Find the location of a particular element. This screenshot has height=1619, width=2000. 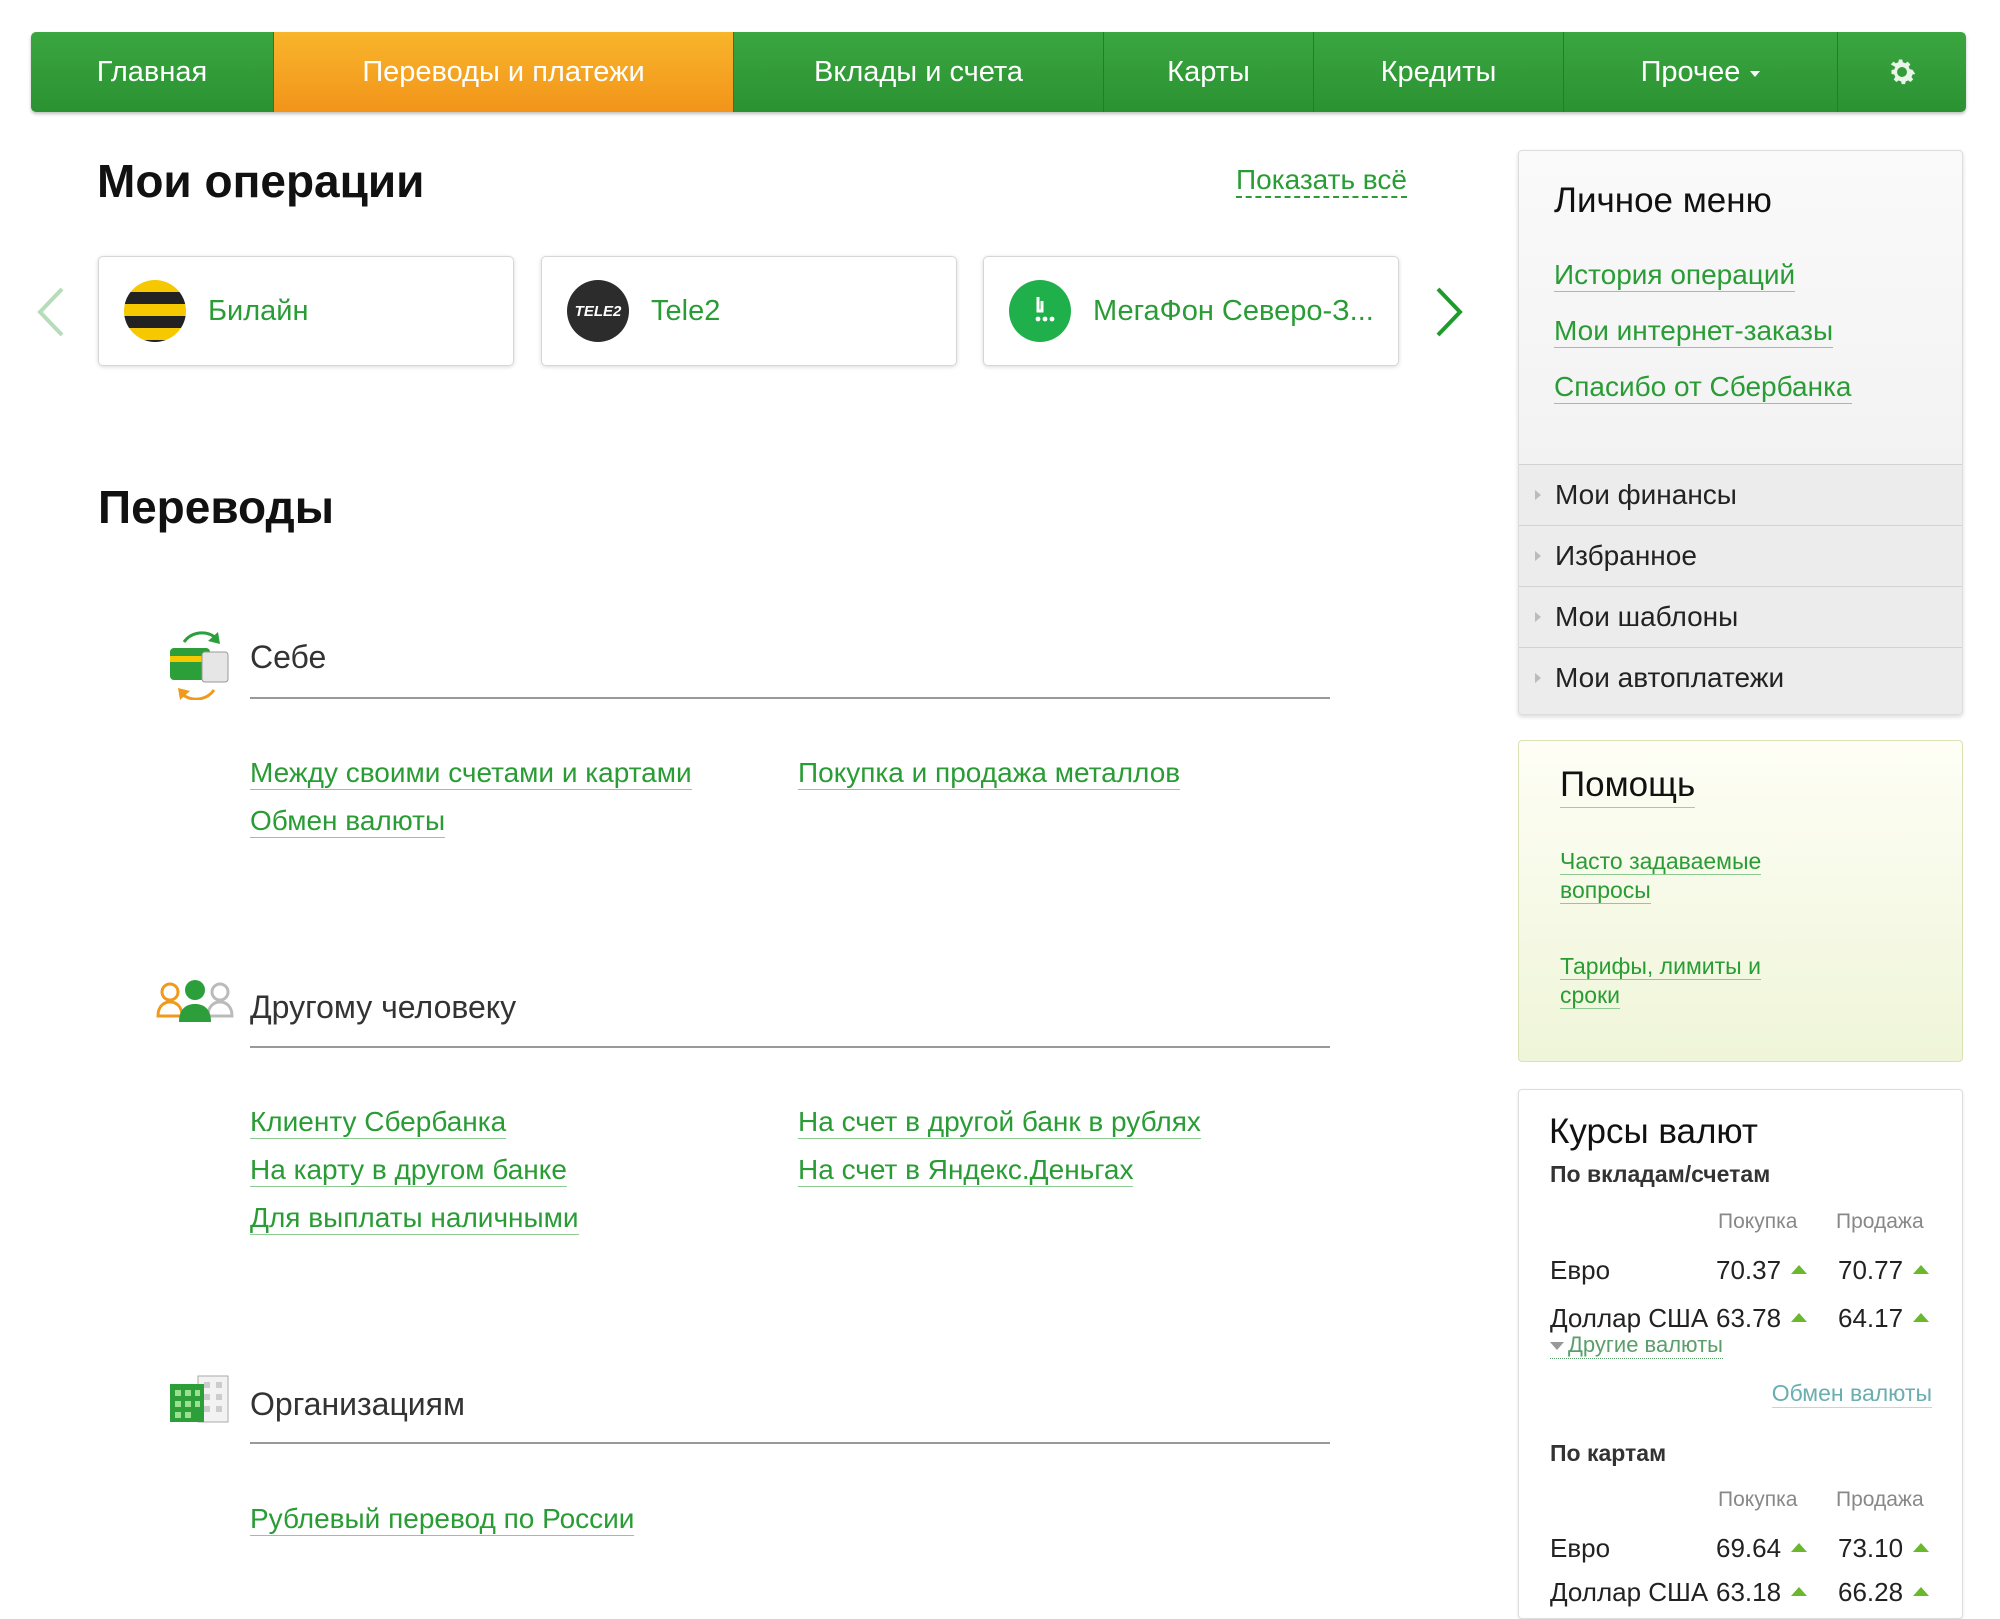

link-tariffs-line1: Тарифы, лимиты и is located at coordinates (1660, 966).